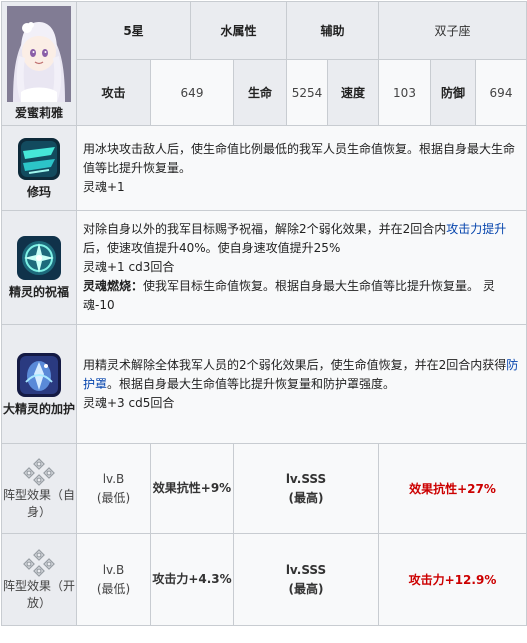  Describe the element at coordinates (404, 92) in the screenshot. I see `stat-value-speed: 103` at that location.